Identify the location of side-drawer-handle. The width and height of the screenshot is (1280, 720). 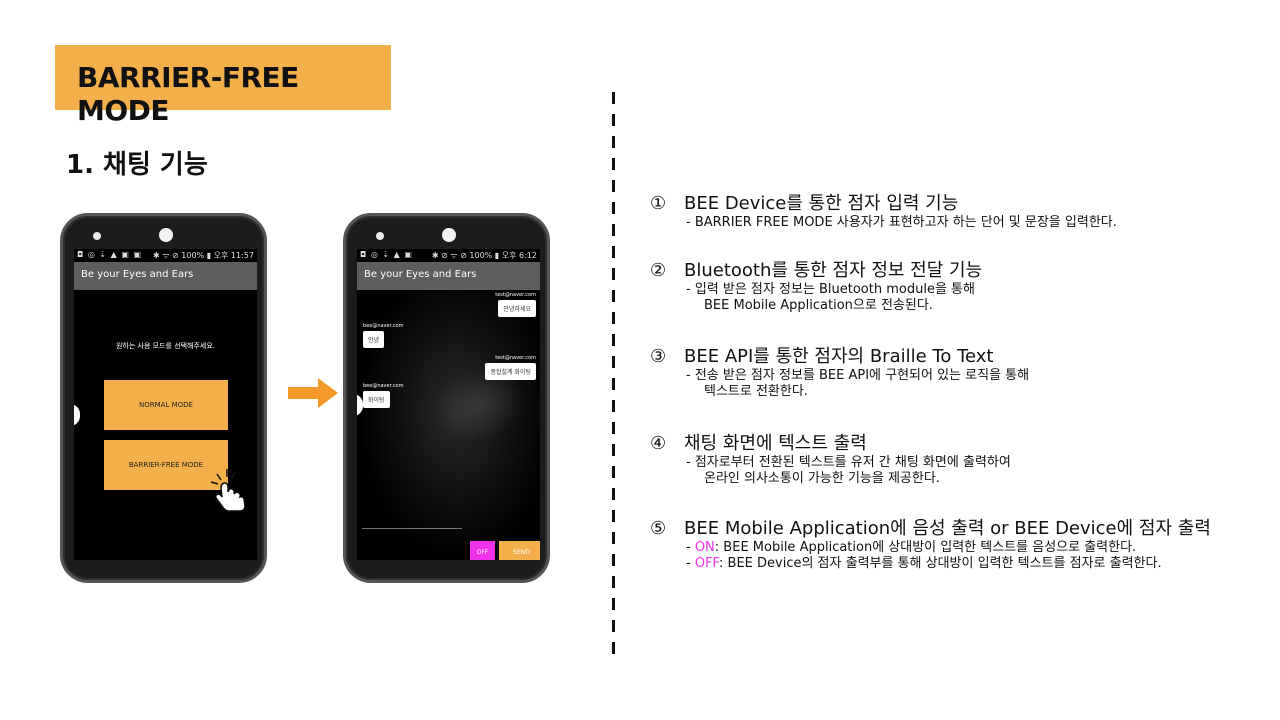
(77, 415).